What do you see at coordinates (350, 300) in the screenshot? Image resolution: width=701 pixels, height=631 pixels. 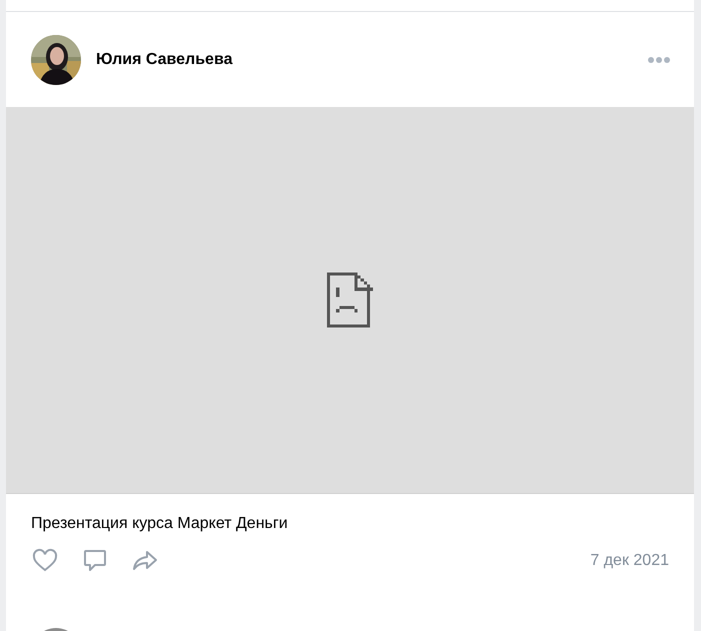 I see `broken-file-icon` at bounding box center [350, 300].